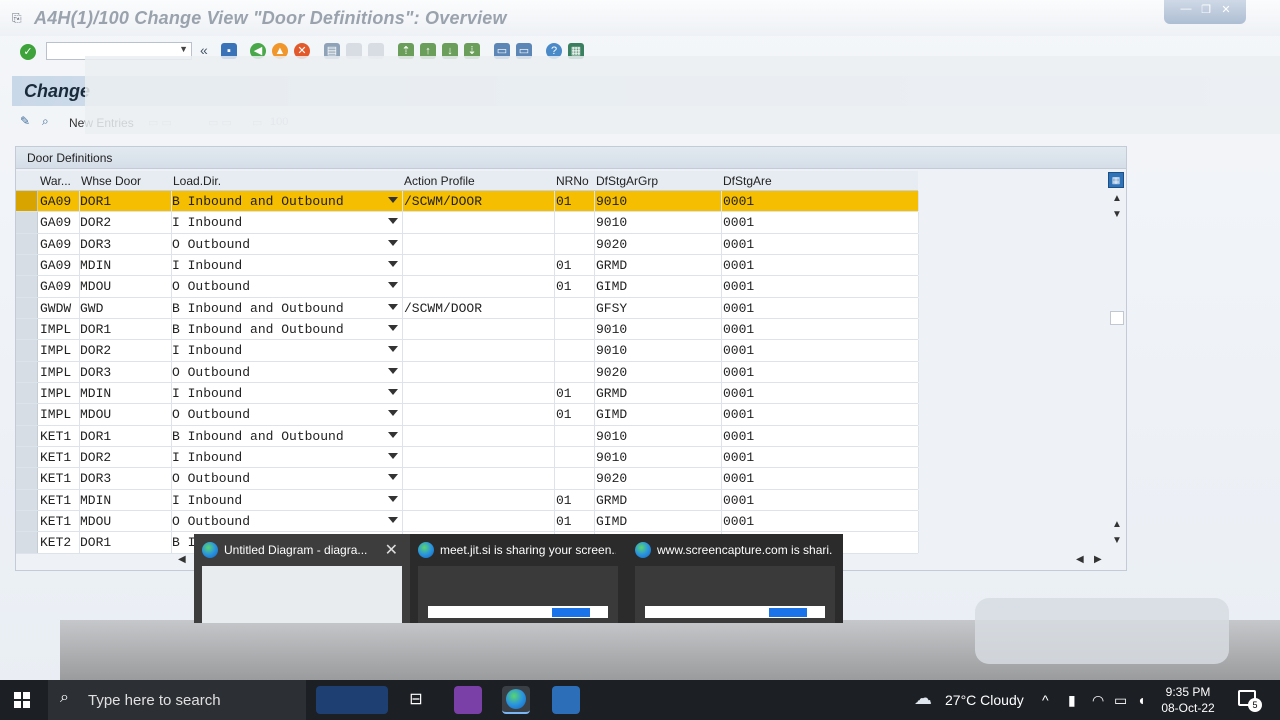  I want to click on close-icon: ✕, so click(391, 550).